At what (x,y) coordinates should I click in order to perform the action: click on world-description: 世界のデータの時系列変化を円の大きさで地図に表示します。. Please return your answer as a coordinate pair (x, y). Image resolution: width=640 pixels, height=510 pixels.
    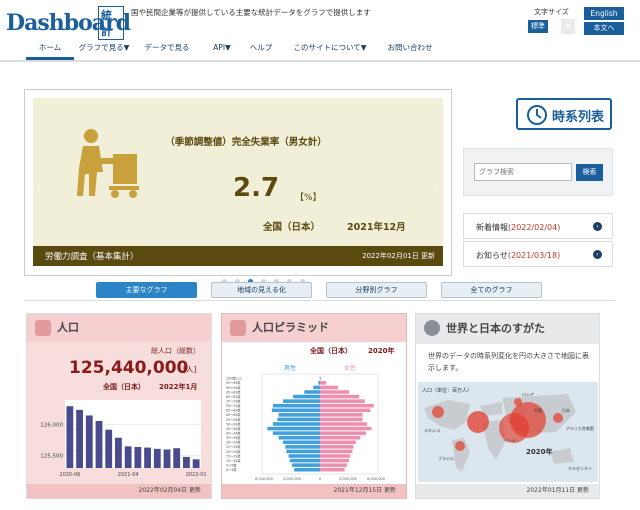
    Looking at the image, I should click on (508, 362).